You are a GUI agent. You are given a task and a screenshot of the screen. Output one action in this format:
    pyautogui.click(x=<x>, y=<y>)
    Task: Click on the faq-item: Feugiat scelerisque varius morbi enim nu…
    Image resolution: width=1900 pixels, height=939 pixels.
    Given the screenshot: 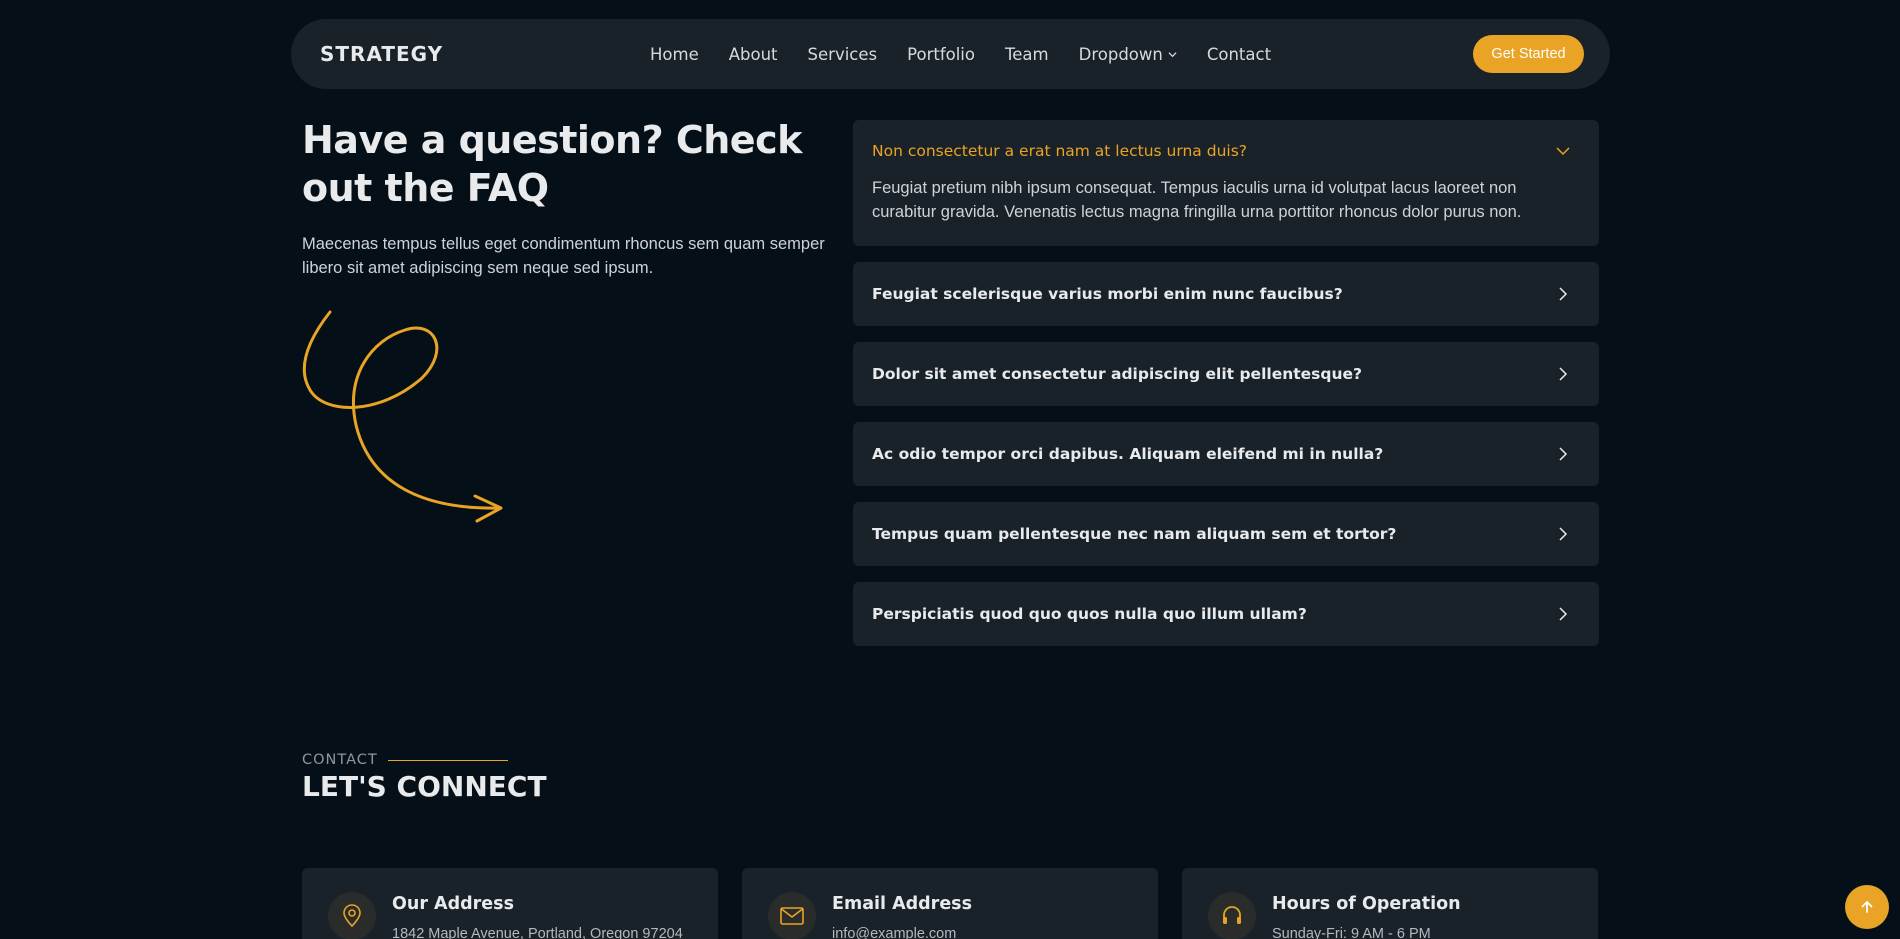 What is the action you would take?
    pyautogui.click(x=1226, y=294)
    